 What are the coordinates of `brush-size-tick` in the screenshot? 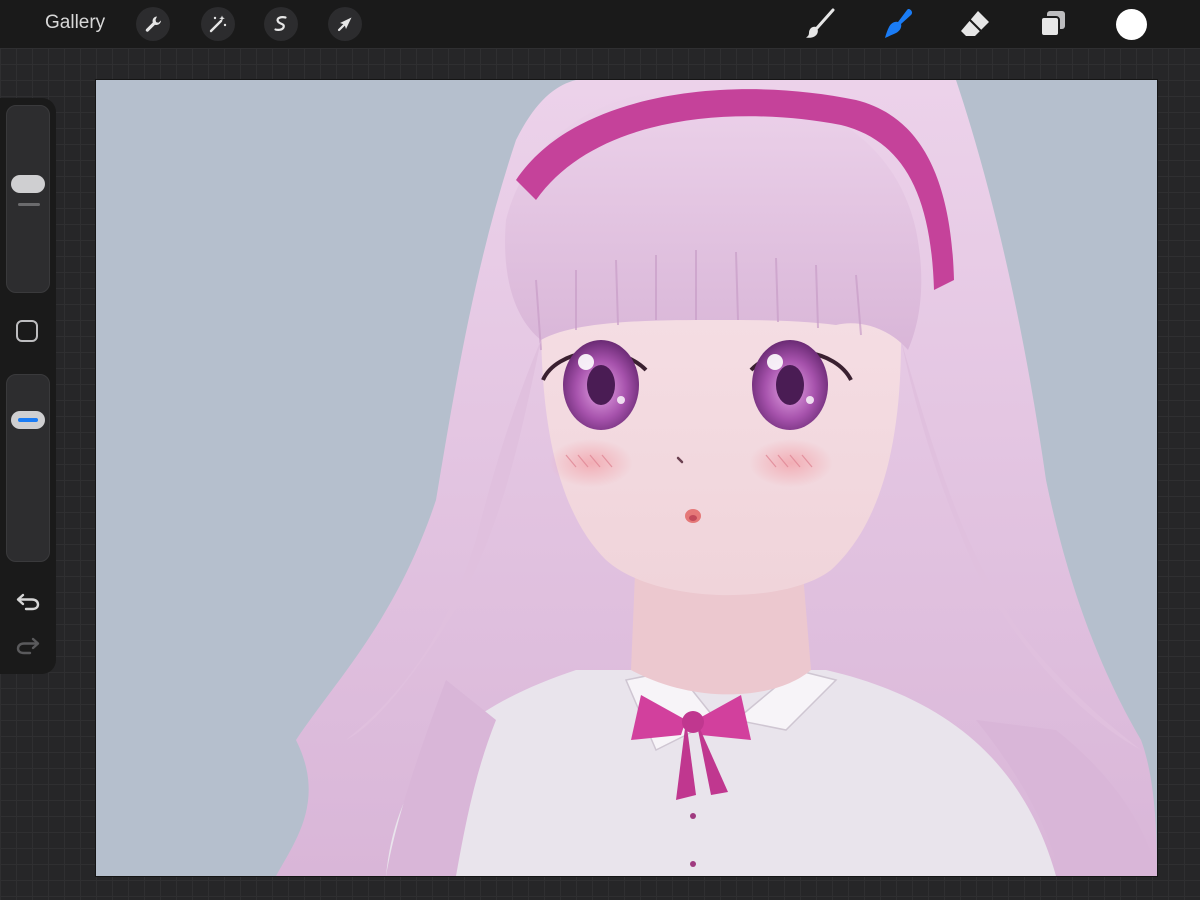 It's located at (29, 204).